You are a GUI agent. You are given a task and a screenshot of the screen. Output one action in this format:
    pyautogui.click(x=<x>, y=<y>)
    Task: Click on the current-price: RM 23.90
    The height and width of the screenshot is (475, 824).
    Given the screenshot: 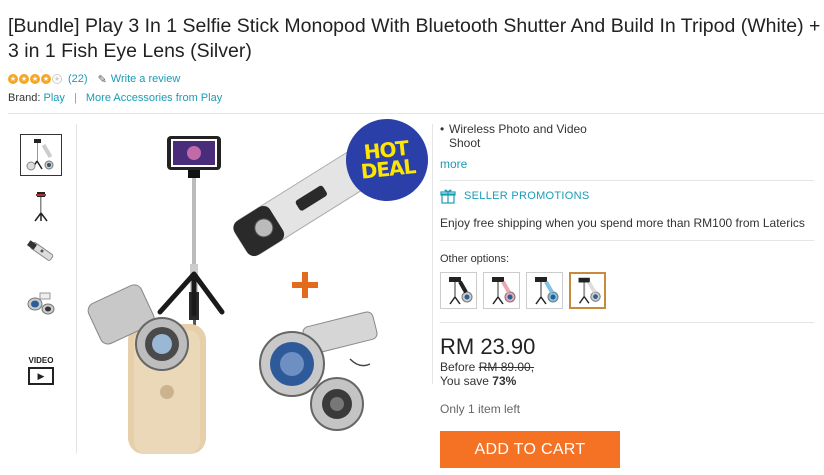 What is the action you would take?
    pyautogui.click(x=488, y=346)
    